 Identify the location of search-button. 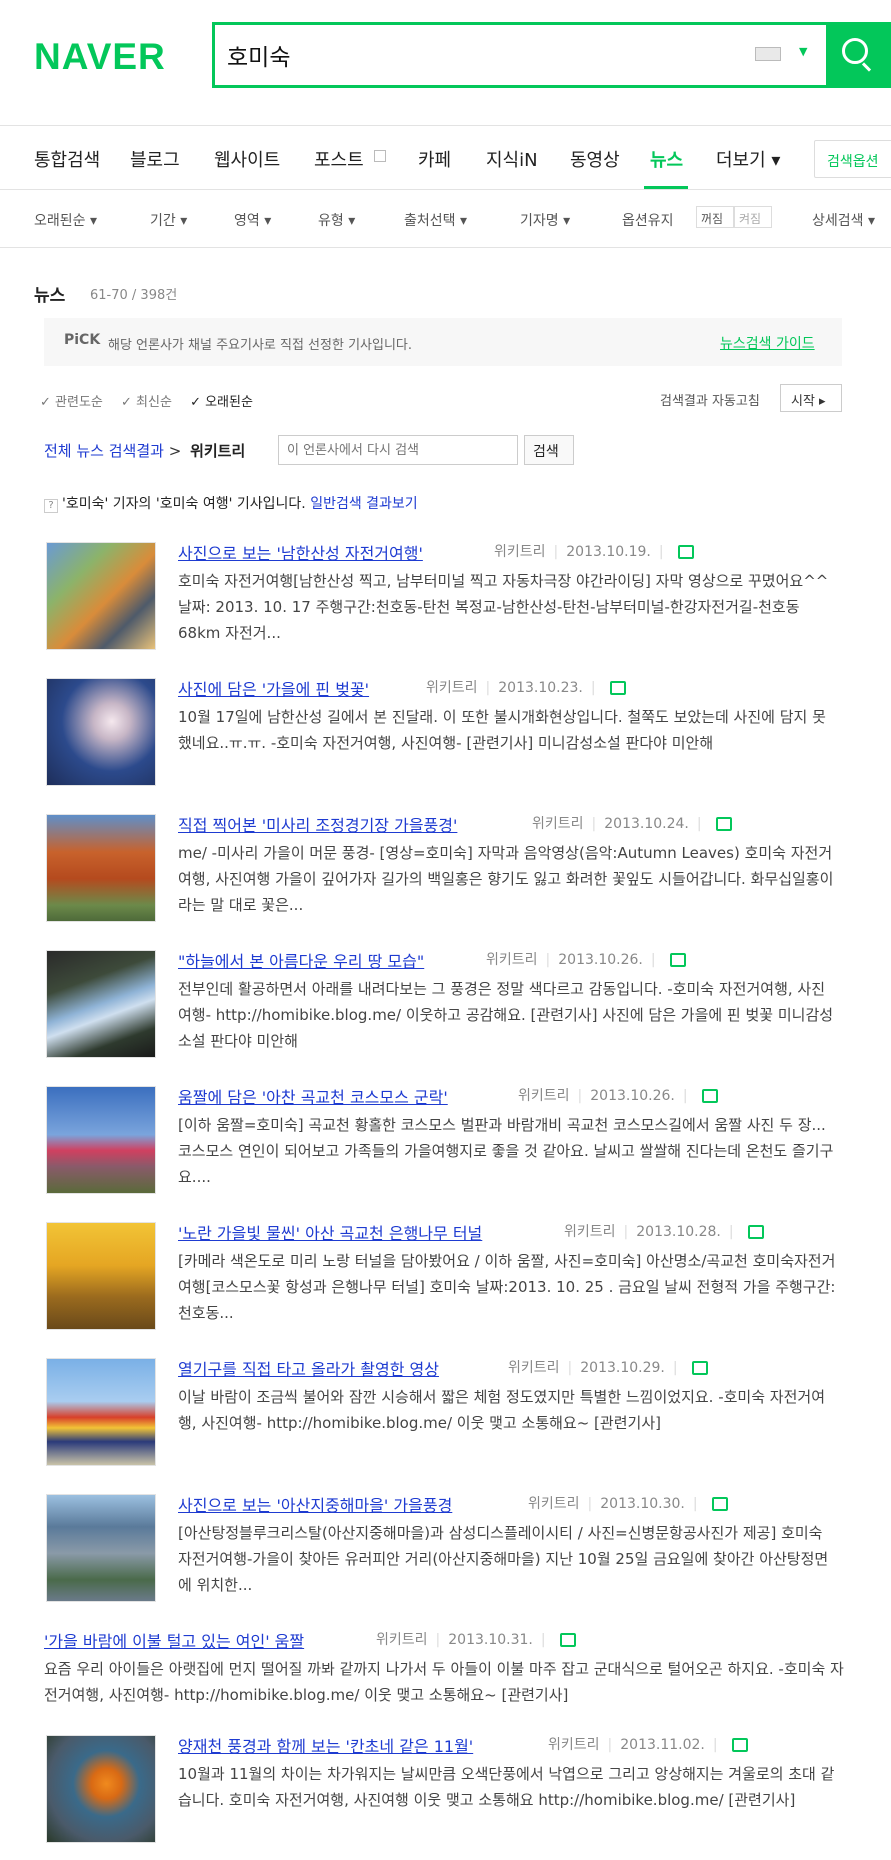
(858, 55).